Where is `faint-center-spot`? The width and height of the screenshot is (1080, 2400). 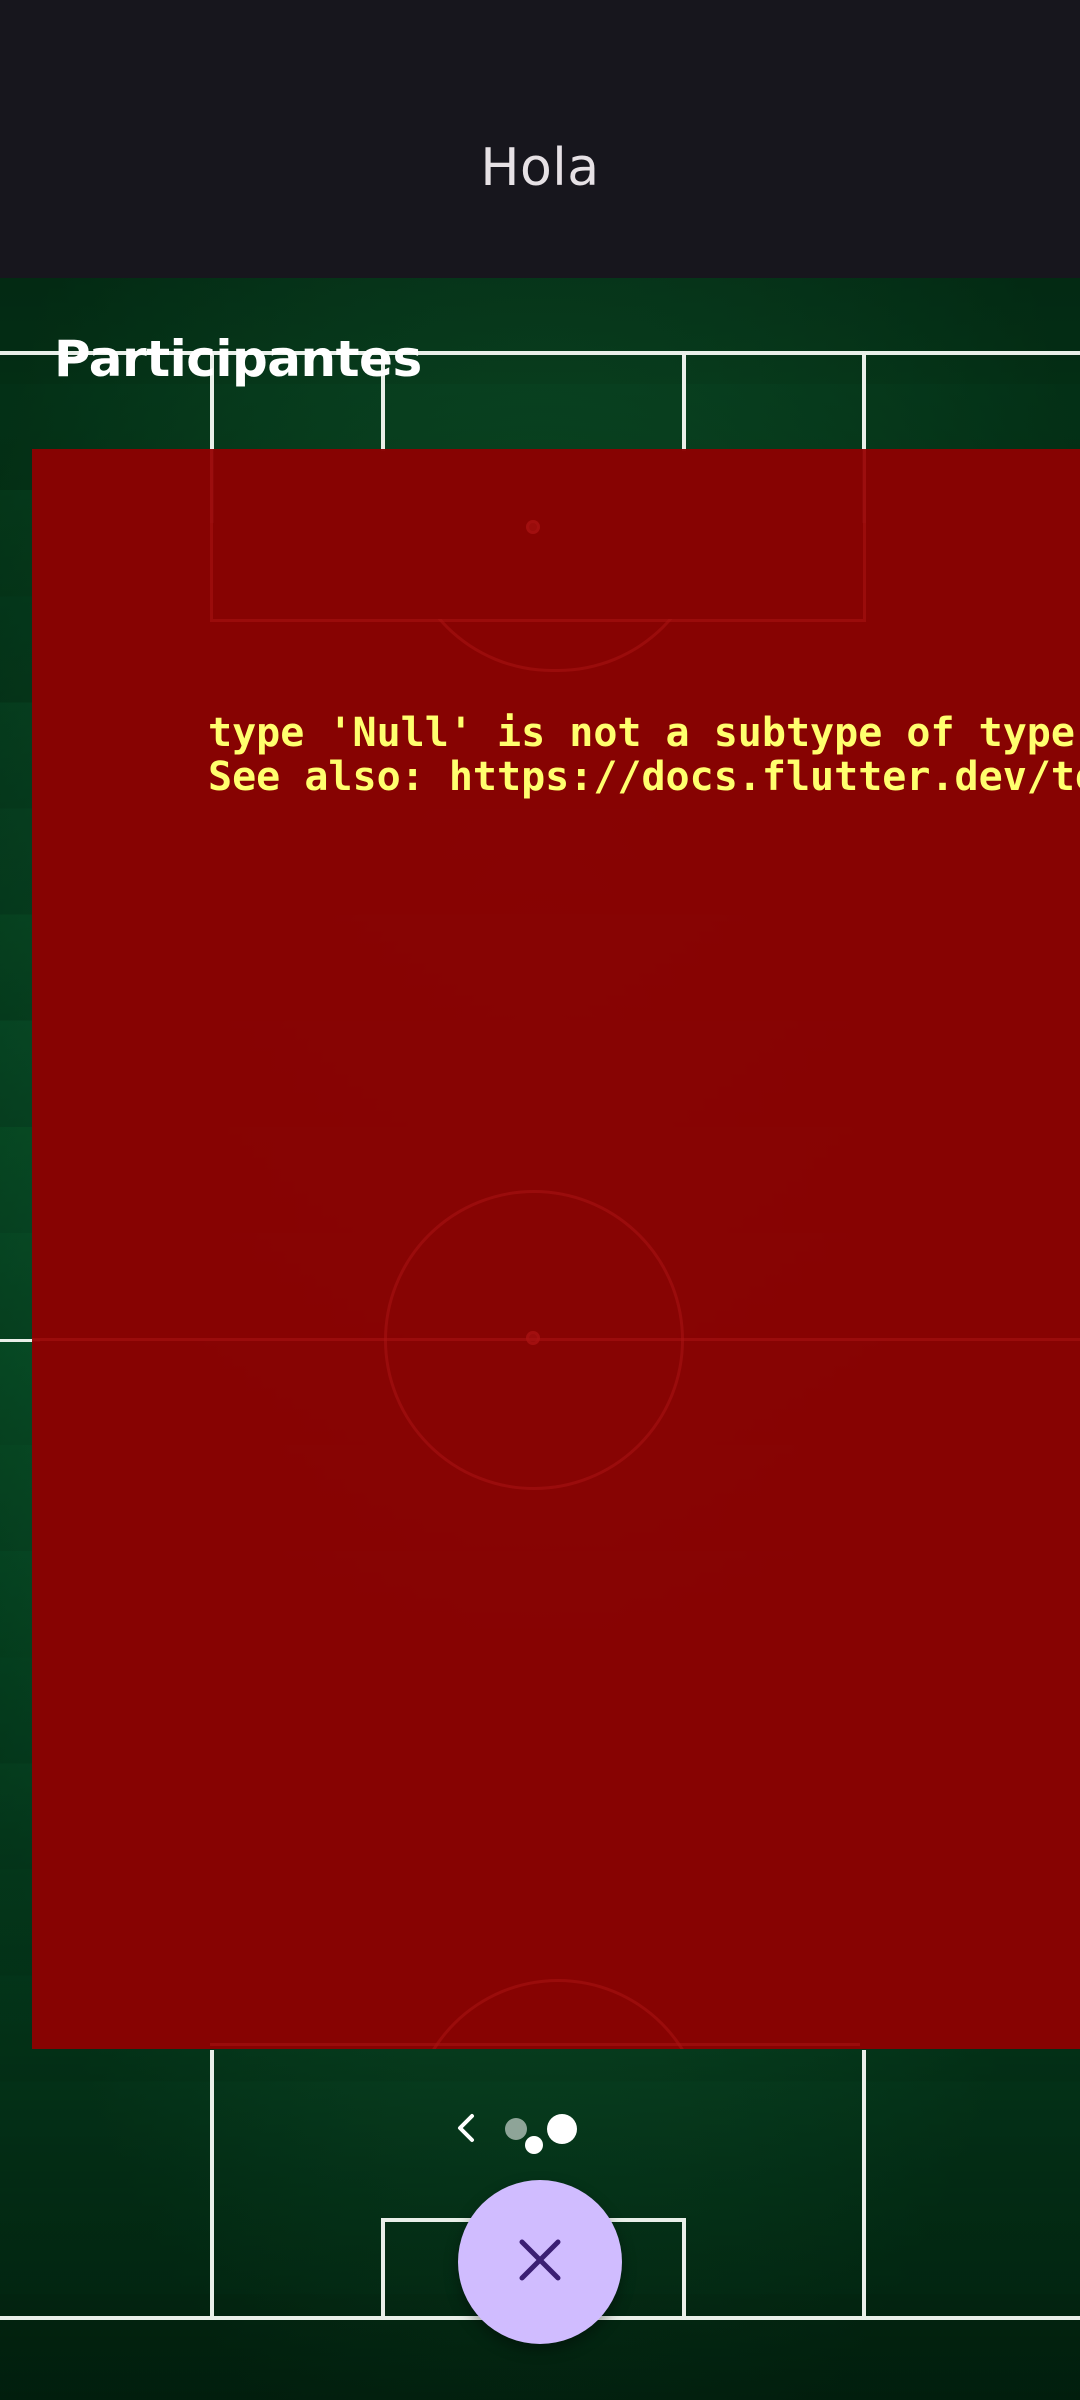
faint-center-spot is located at coordinates (533, 1338).